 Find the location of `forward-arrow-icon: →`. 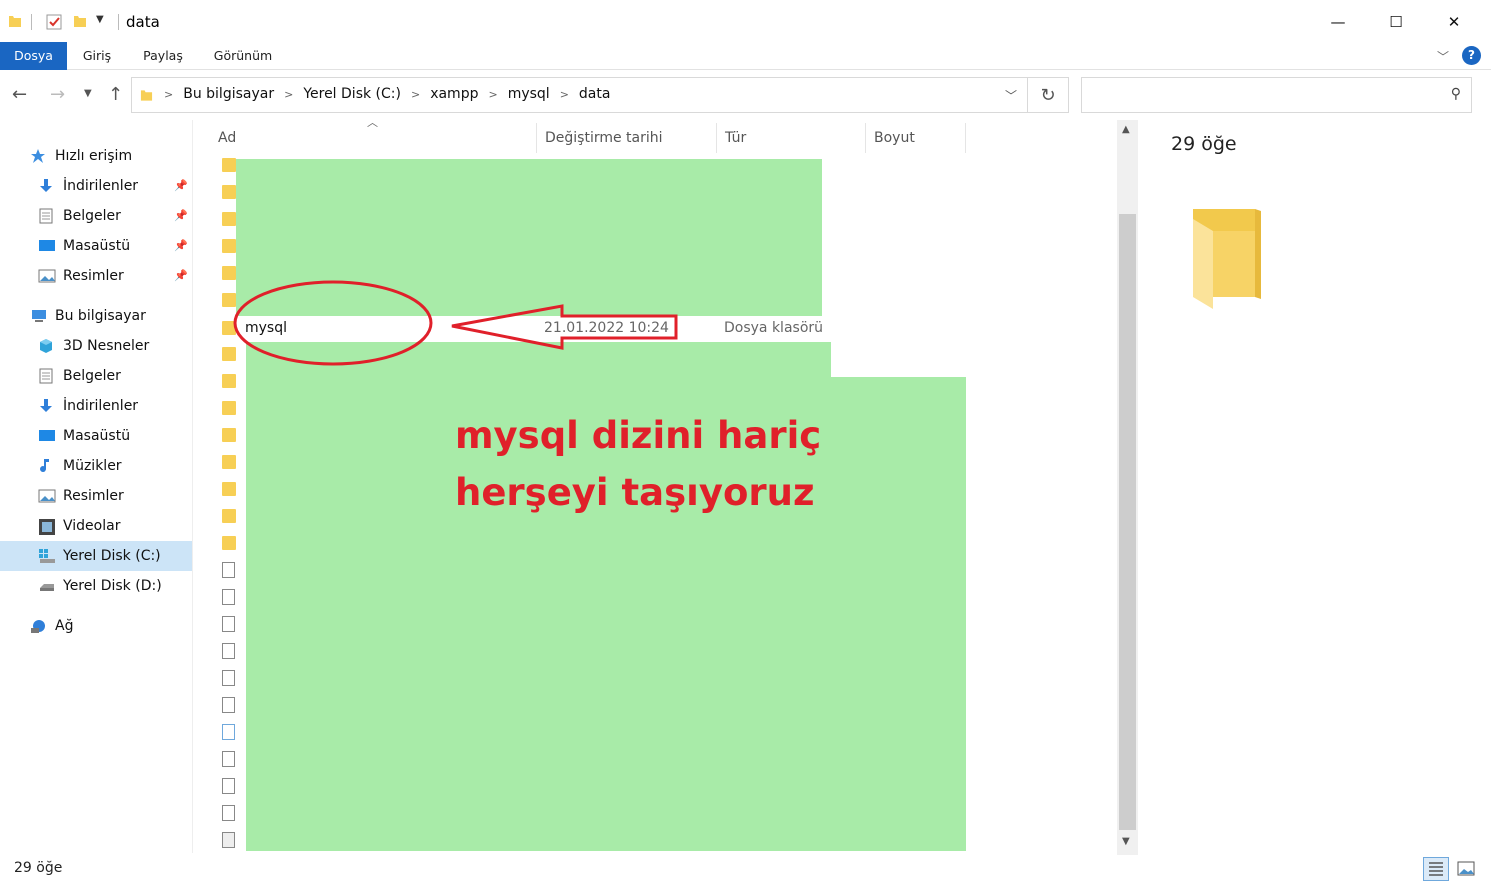

forward-arrow-icon: → is located at coordinates (57, 94).